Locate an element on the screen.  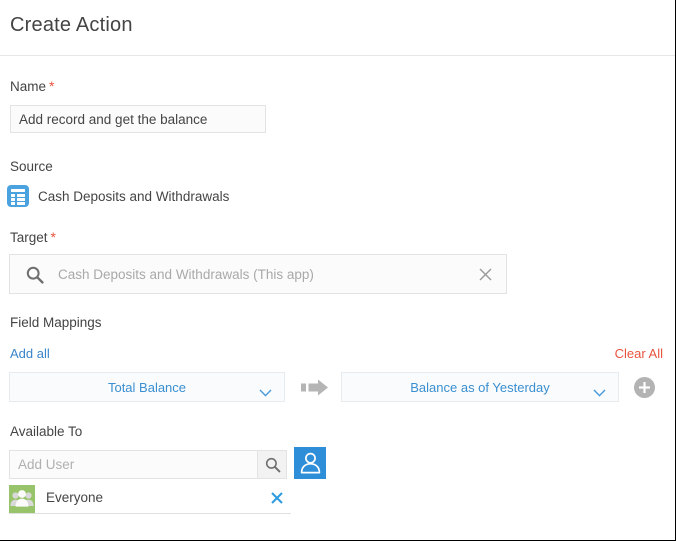
app-list-icon-header is located at coordinates (18, 190).